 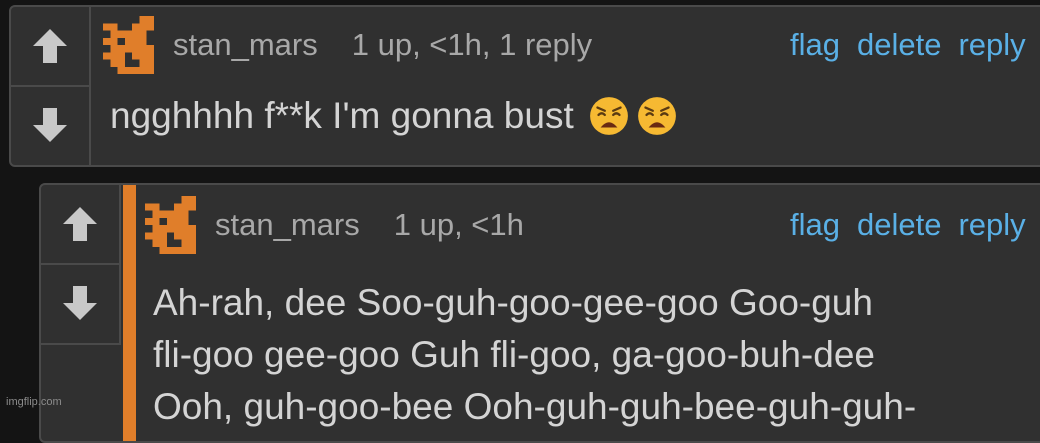 What do you see at coordinates (34, 402) in the screenshot?
I see `watermark: imgflip.com` at bounding box center [34, 402].